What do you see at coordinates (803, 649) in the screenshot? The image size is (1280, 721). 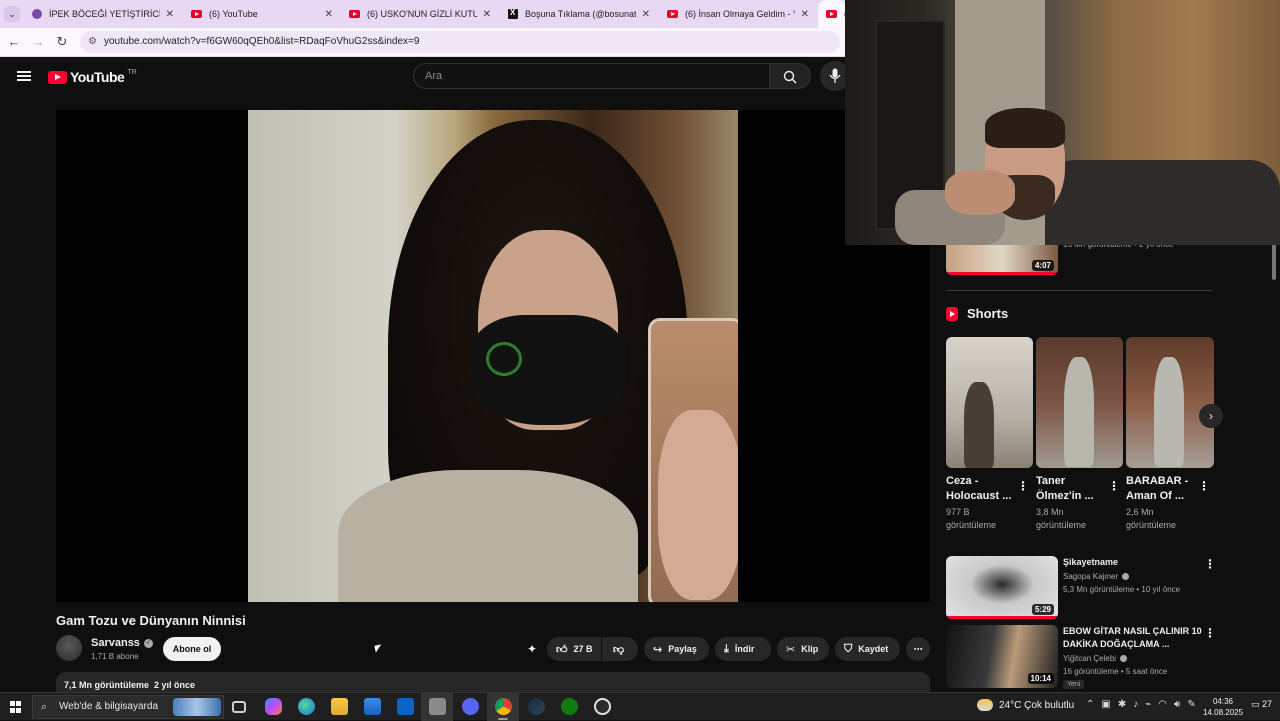 I see `clip-button: ✂ Klip` at bounding box center [803, 649].